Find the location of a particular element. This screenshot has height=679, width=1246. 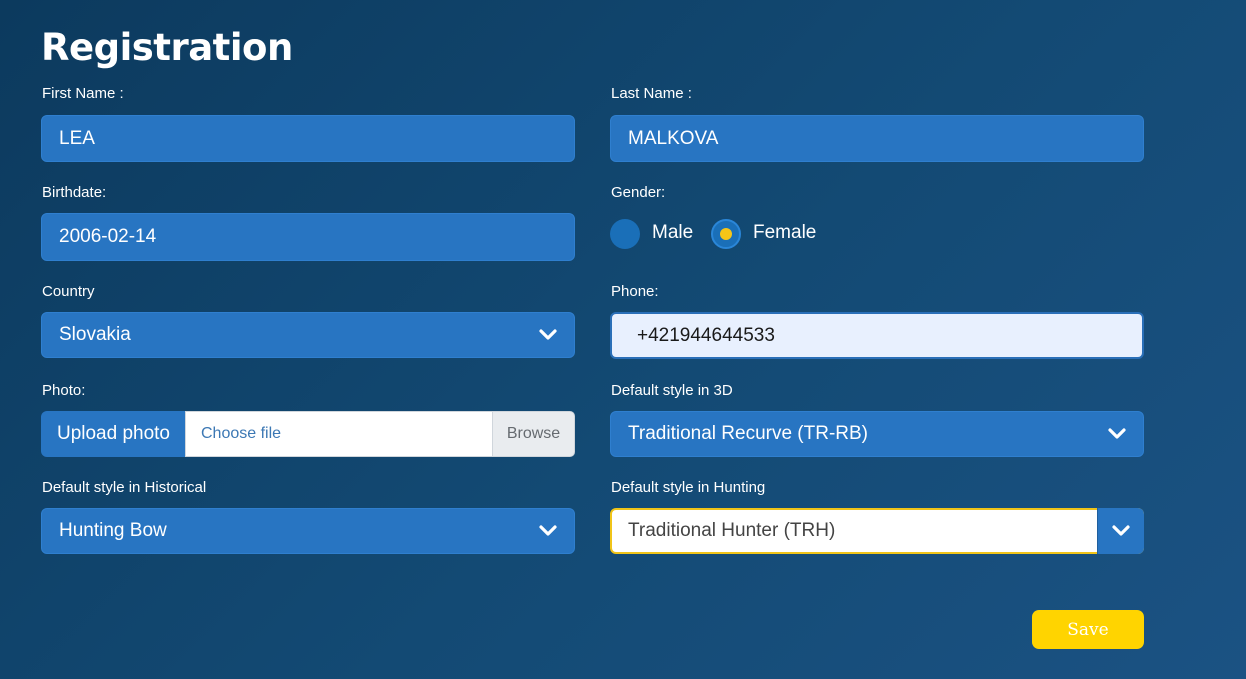

select-arrow-button is located at coordinates (1120, 531).